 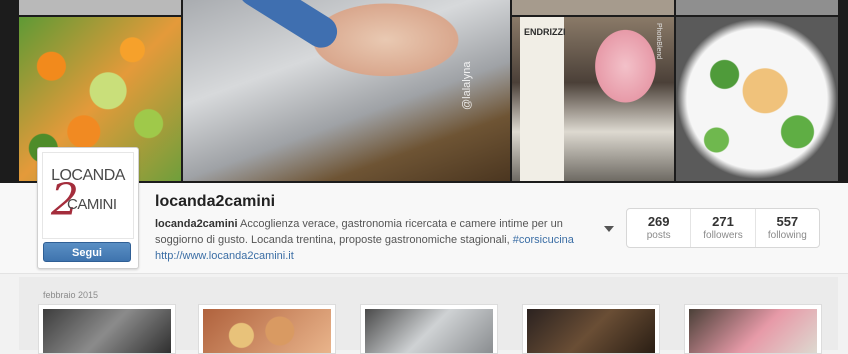 What do you see at coordinates (288, 27) in the screenshot?
I see `tongs-shape` at bounding box center [288, 27].